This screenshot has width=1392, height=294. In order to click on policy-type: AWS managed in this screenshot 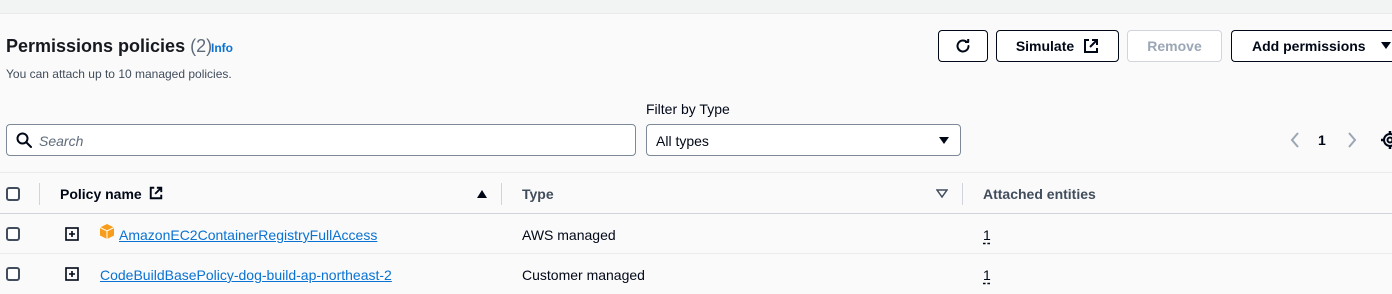, I will do `click(569, 235)`.